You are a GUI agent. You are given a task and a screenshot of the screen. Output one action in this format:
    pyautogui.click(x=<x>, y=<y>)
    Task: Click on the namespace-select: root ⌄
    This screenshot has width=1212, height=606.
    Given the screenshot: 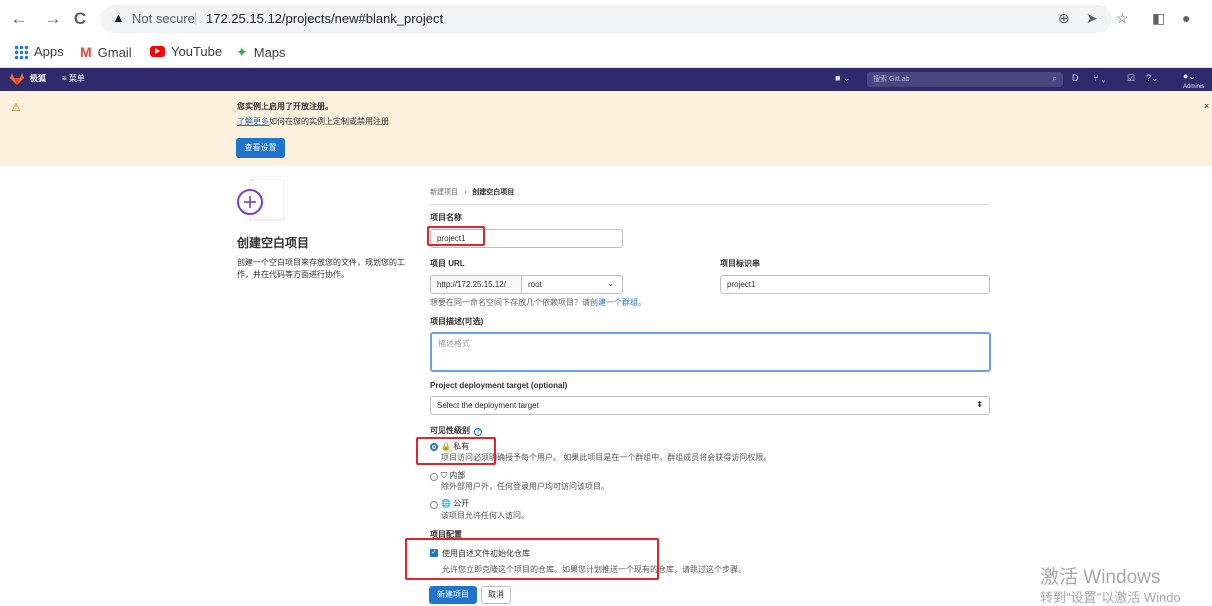 What is the action you would take?
    pyautogui.click(x=572, y=284)
    